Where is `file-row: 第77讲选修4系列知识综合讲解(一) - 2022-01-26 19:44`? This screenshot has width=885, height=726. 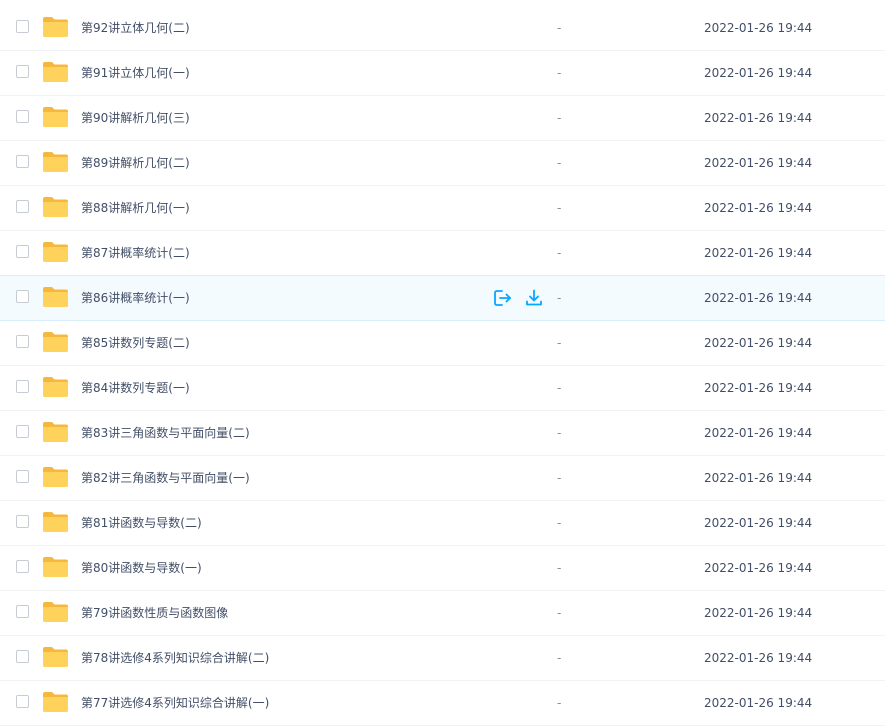 file-row: 第77讲选修4系列知识综合讲解(一) - 2022-01-26 19:44 is located at coordinates (442, 703).